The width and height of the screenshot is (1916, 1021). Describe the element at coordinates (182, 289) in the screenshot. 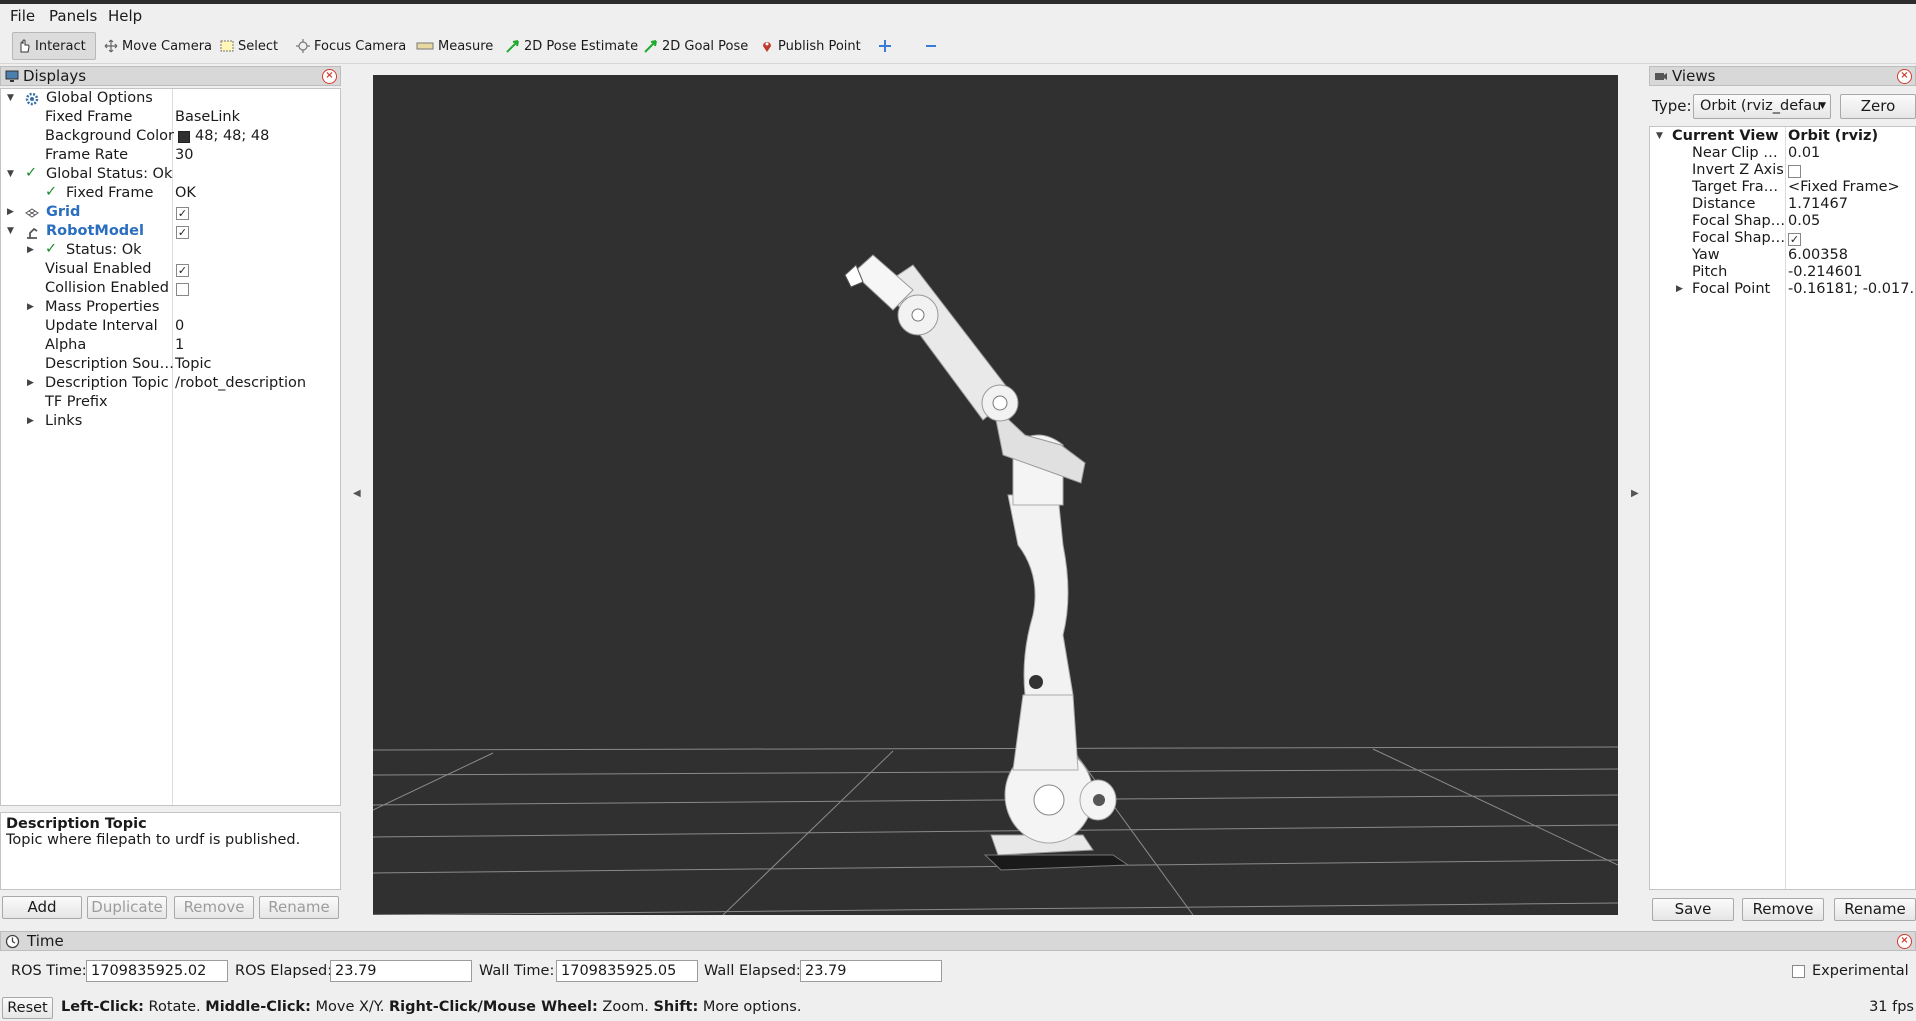

I see `collision-enabled-checkbox` at that location.